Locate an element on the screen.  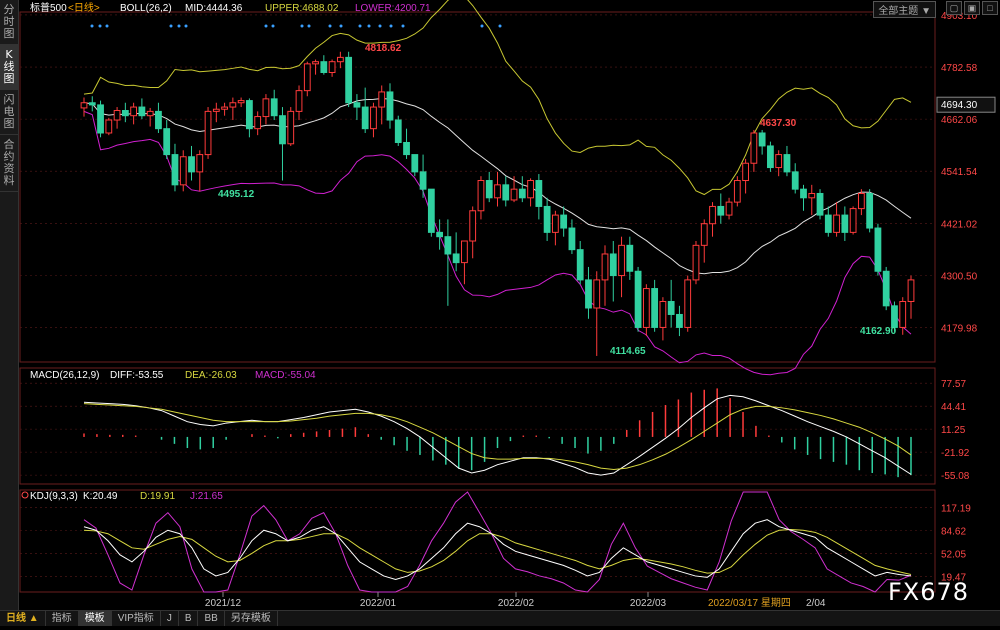
macd-diff-value: DIFF:-53.55 is located at coordinates (137, 375).